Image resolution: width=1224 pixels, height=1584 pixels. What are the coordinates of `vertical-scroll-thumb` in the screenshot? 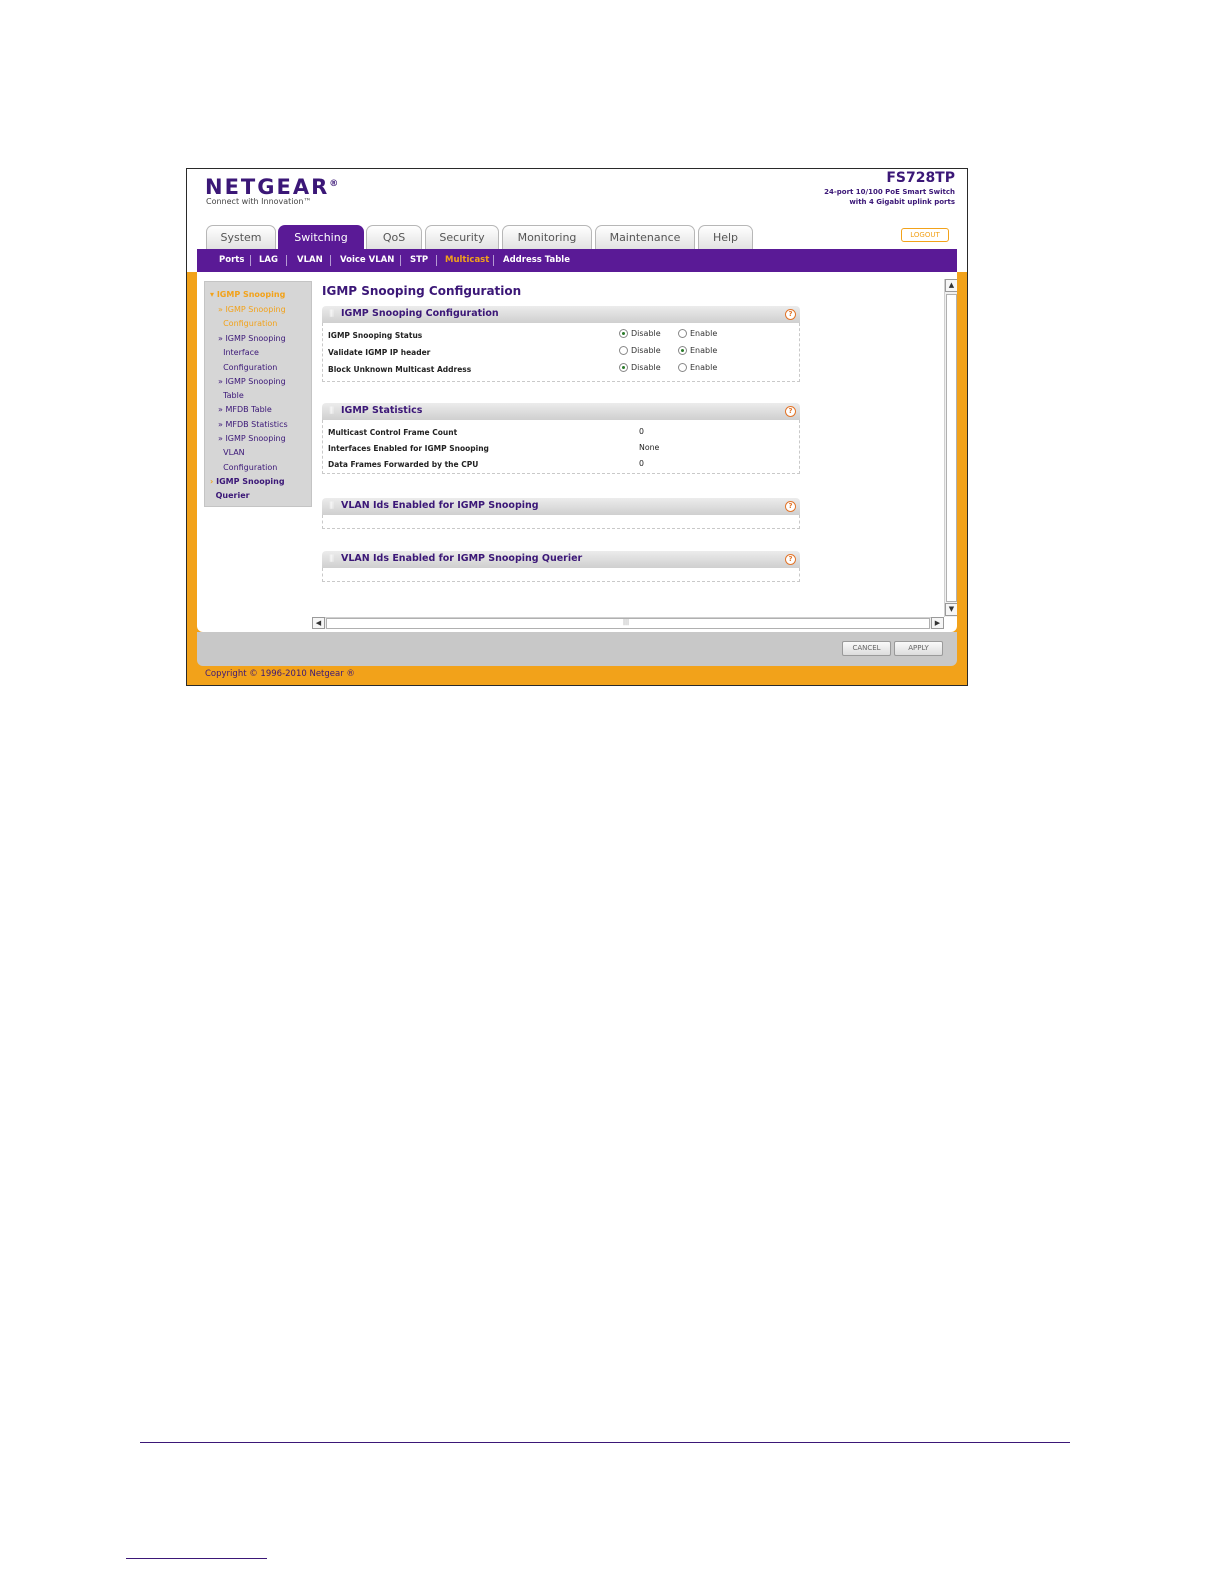 It's located at (951, 448).